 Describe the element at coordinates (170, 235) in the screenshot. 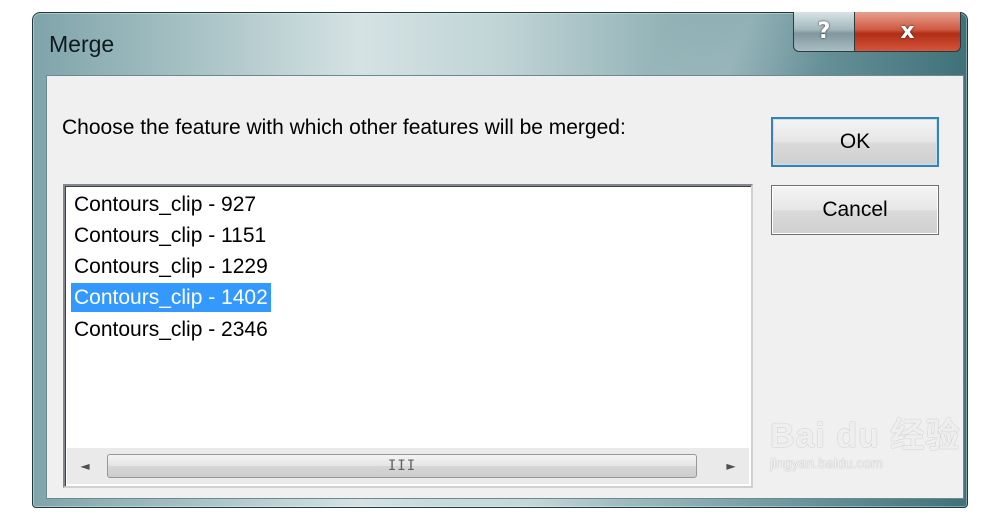

I see `list-item: Contours_clip - 1151` at that location.